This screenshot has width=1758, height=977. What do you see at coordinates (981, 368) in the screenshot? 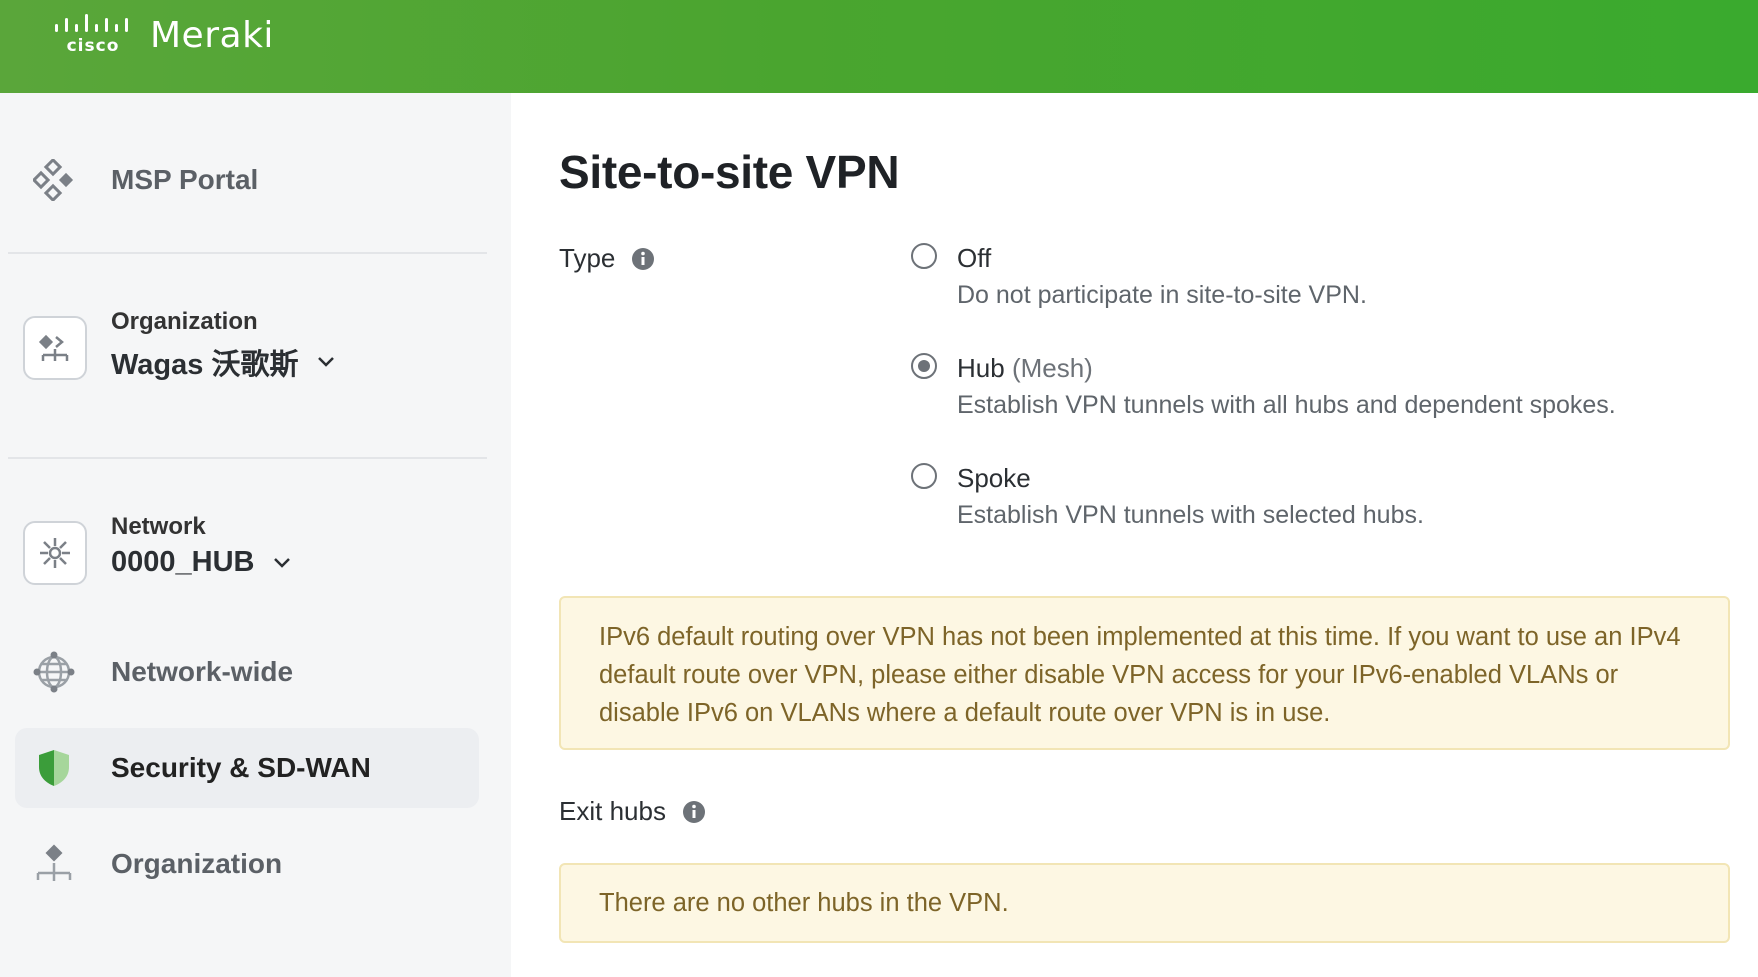
I see `option-title-text: Hub` at bounding box center [981, 368].